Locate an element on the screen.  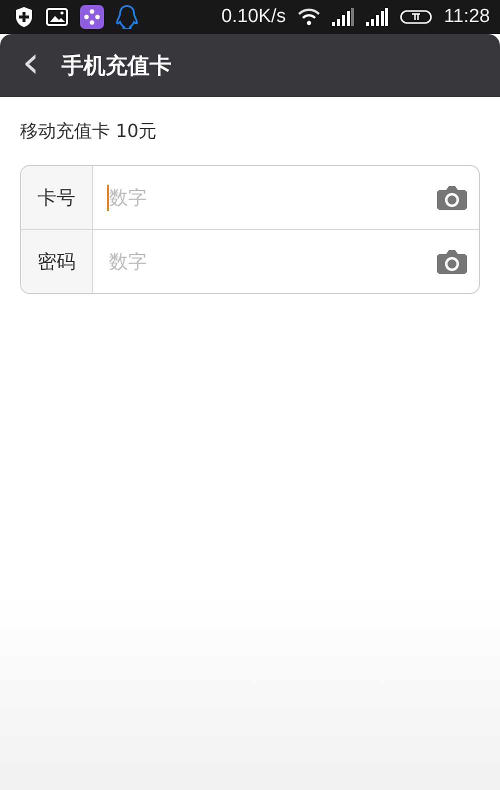
clock: 11:28 is located at coordinates (467, 17).